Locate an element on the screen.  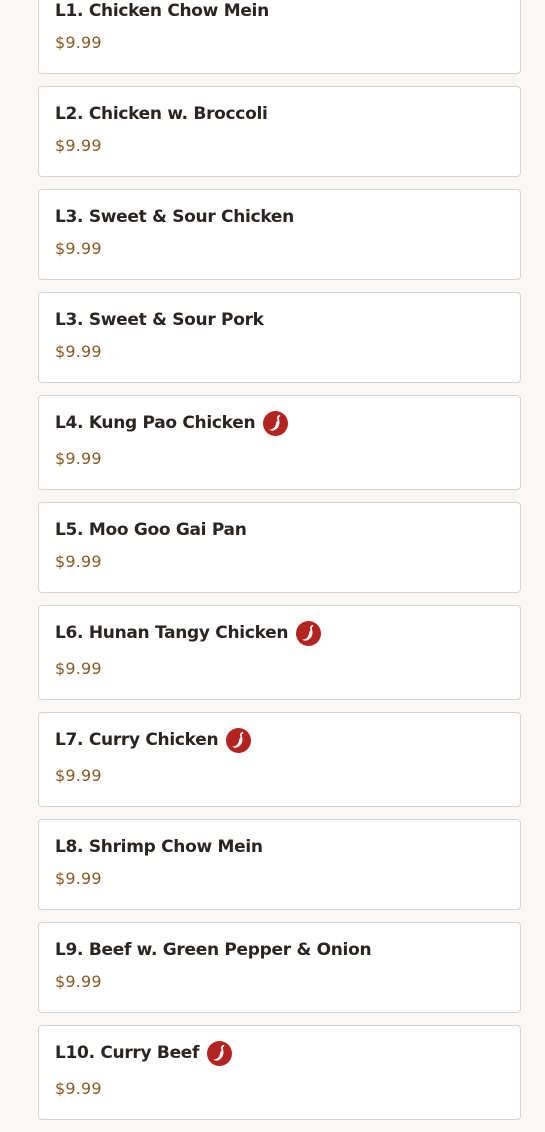
item-title-row: L1. Chicken Chow Mein is located at coordinates (279, 11).